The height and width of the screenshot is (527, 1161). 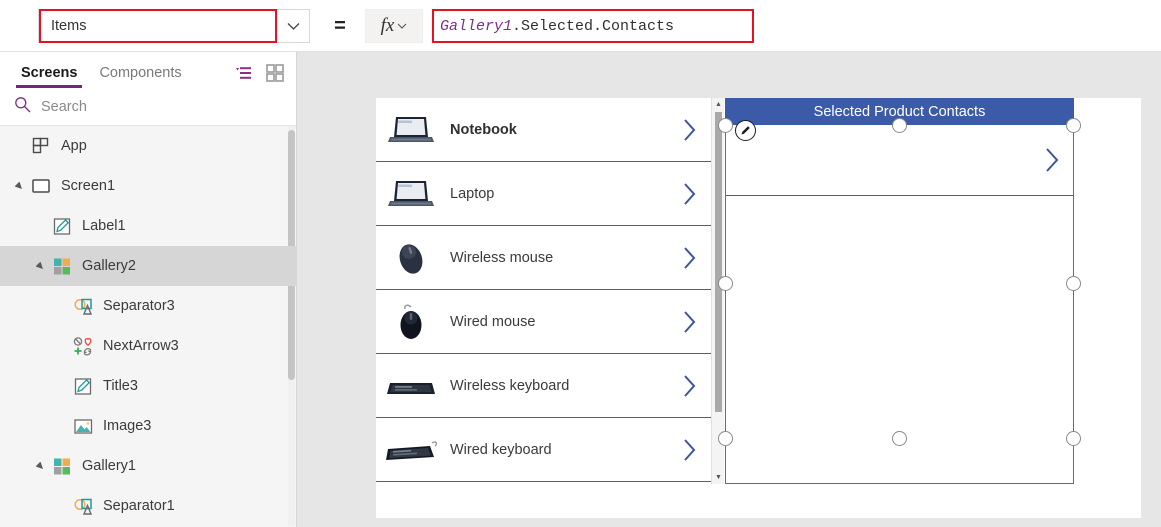 I want to click on resize-handle-top-left, so click(x=725, y=125).